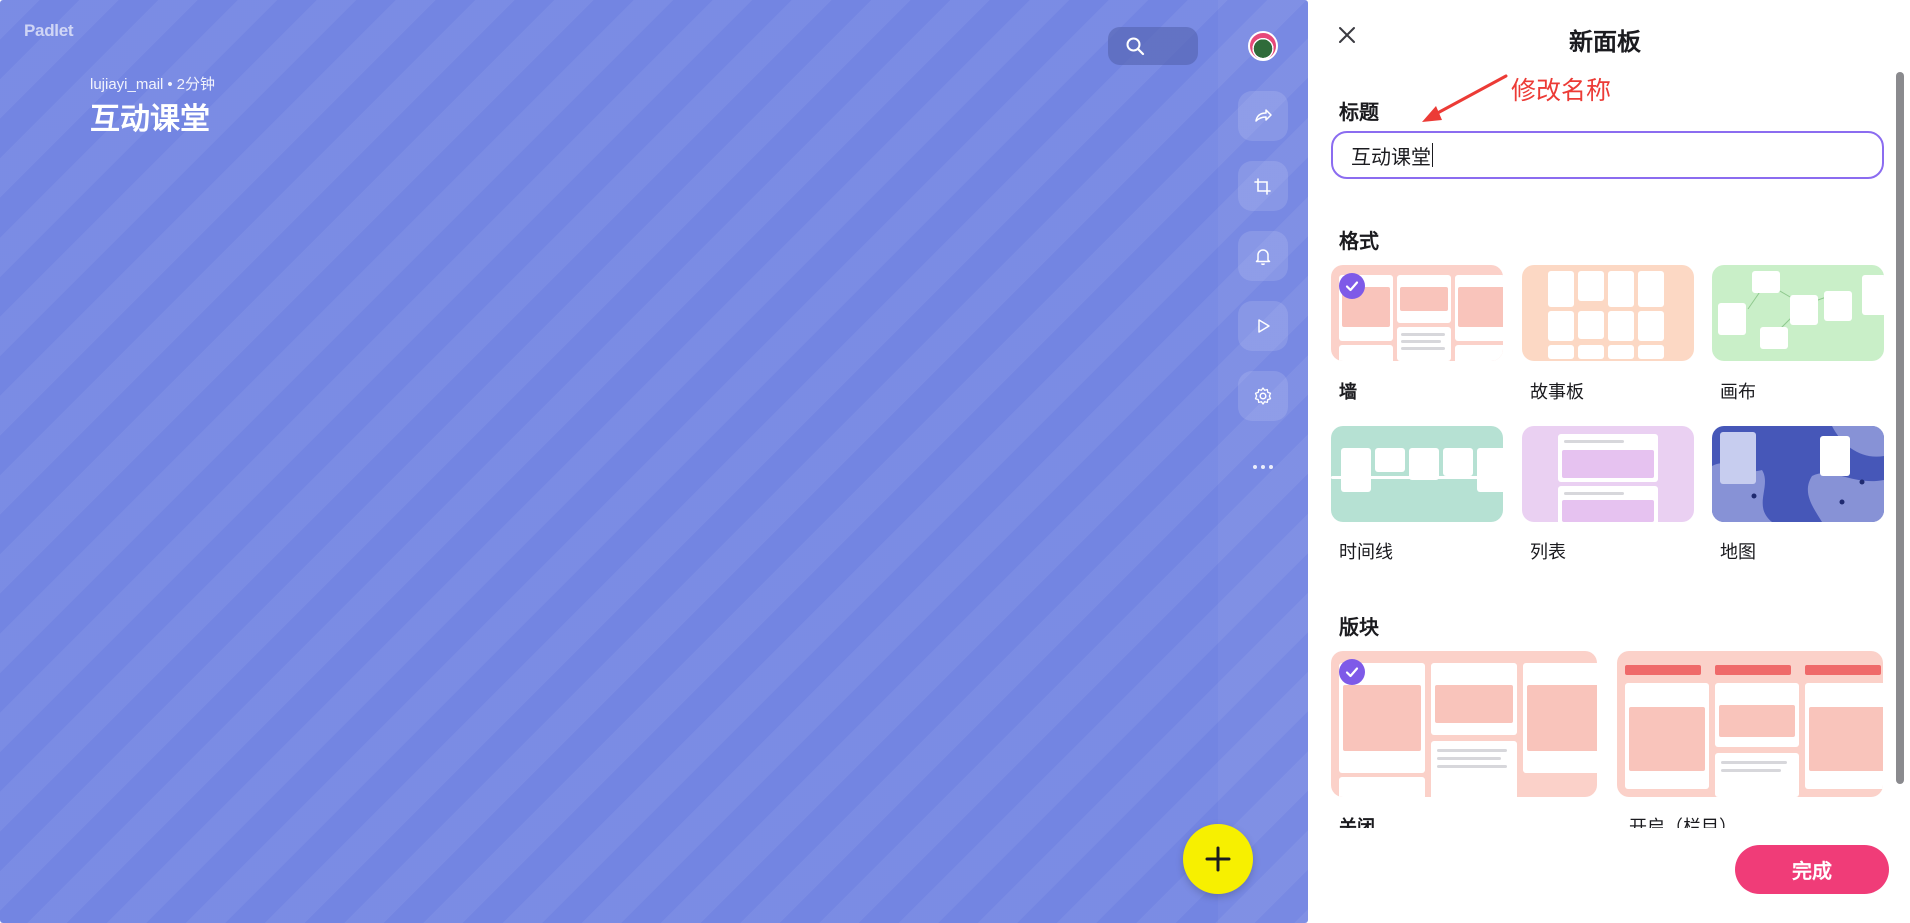 This screenshot has width=1910, height=923. What do you see at coordinates (49, 31) in the screenshot?
I see `padlet-logo: Padlet` at bounding box center [49, 31].